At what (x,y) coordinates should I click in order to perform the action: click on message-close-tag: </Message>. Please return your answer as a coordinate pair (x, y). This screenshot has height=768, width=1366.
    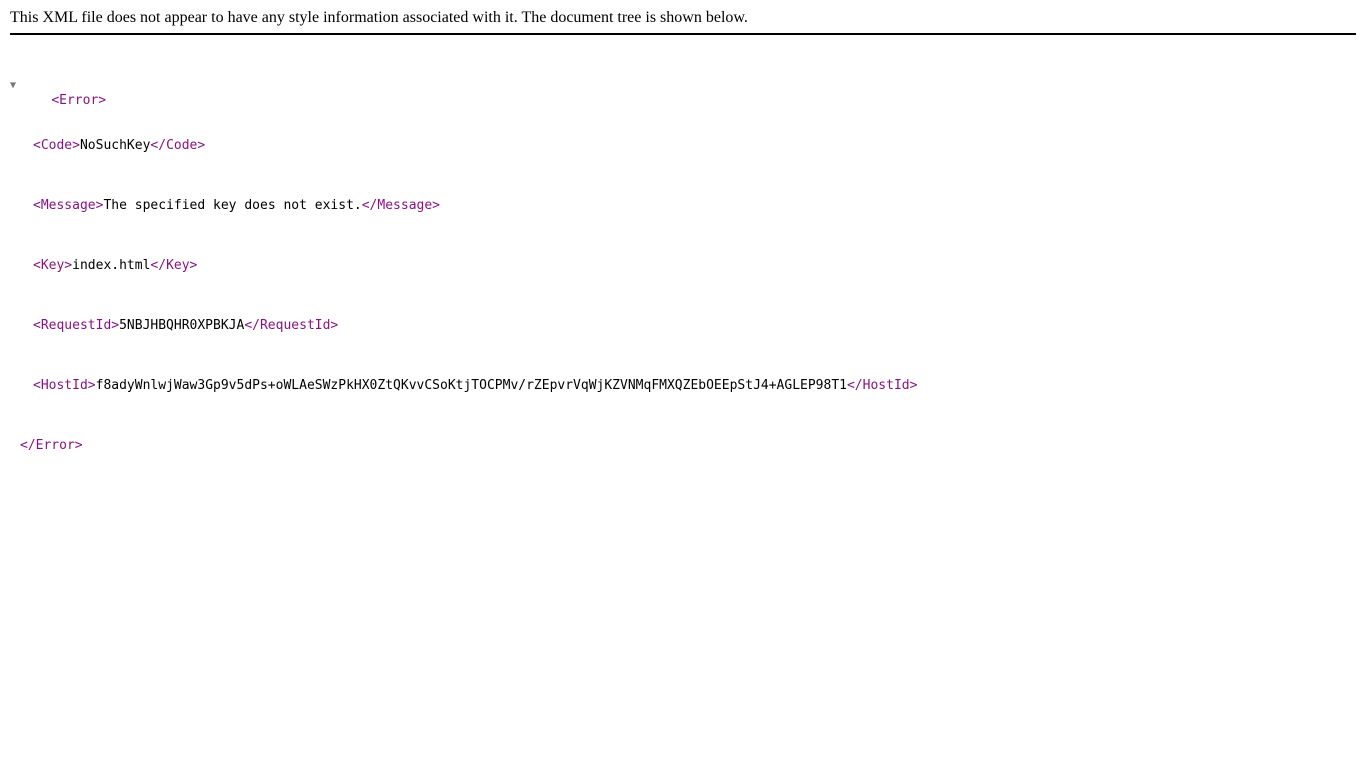
    Looking at the image, I should click on (401, 205).